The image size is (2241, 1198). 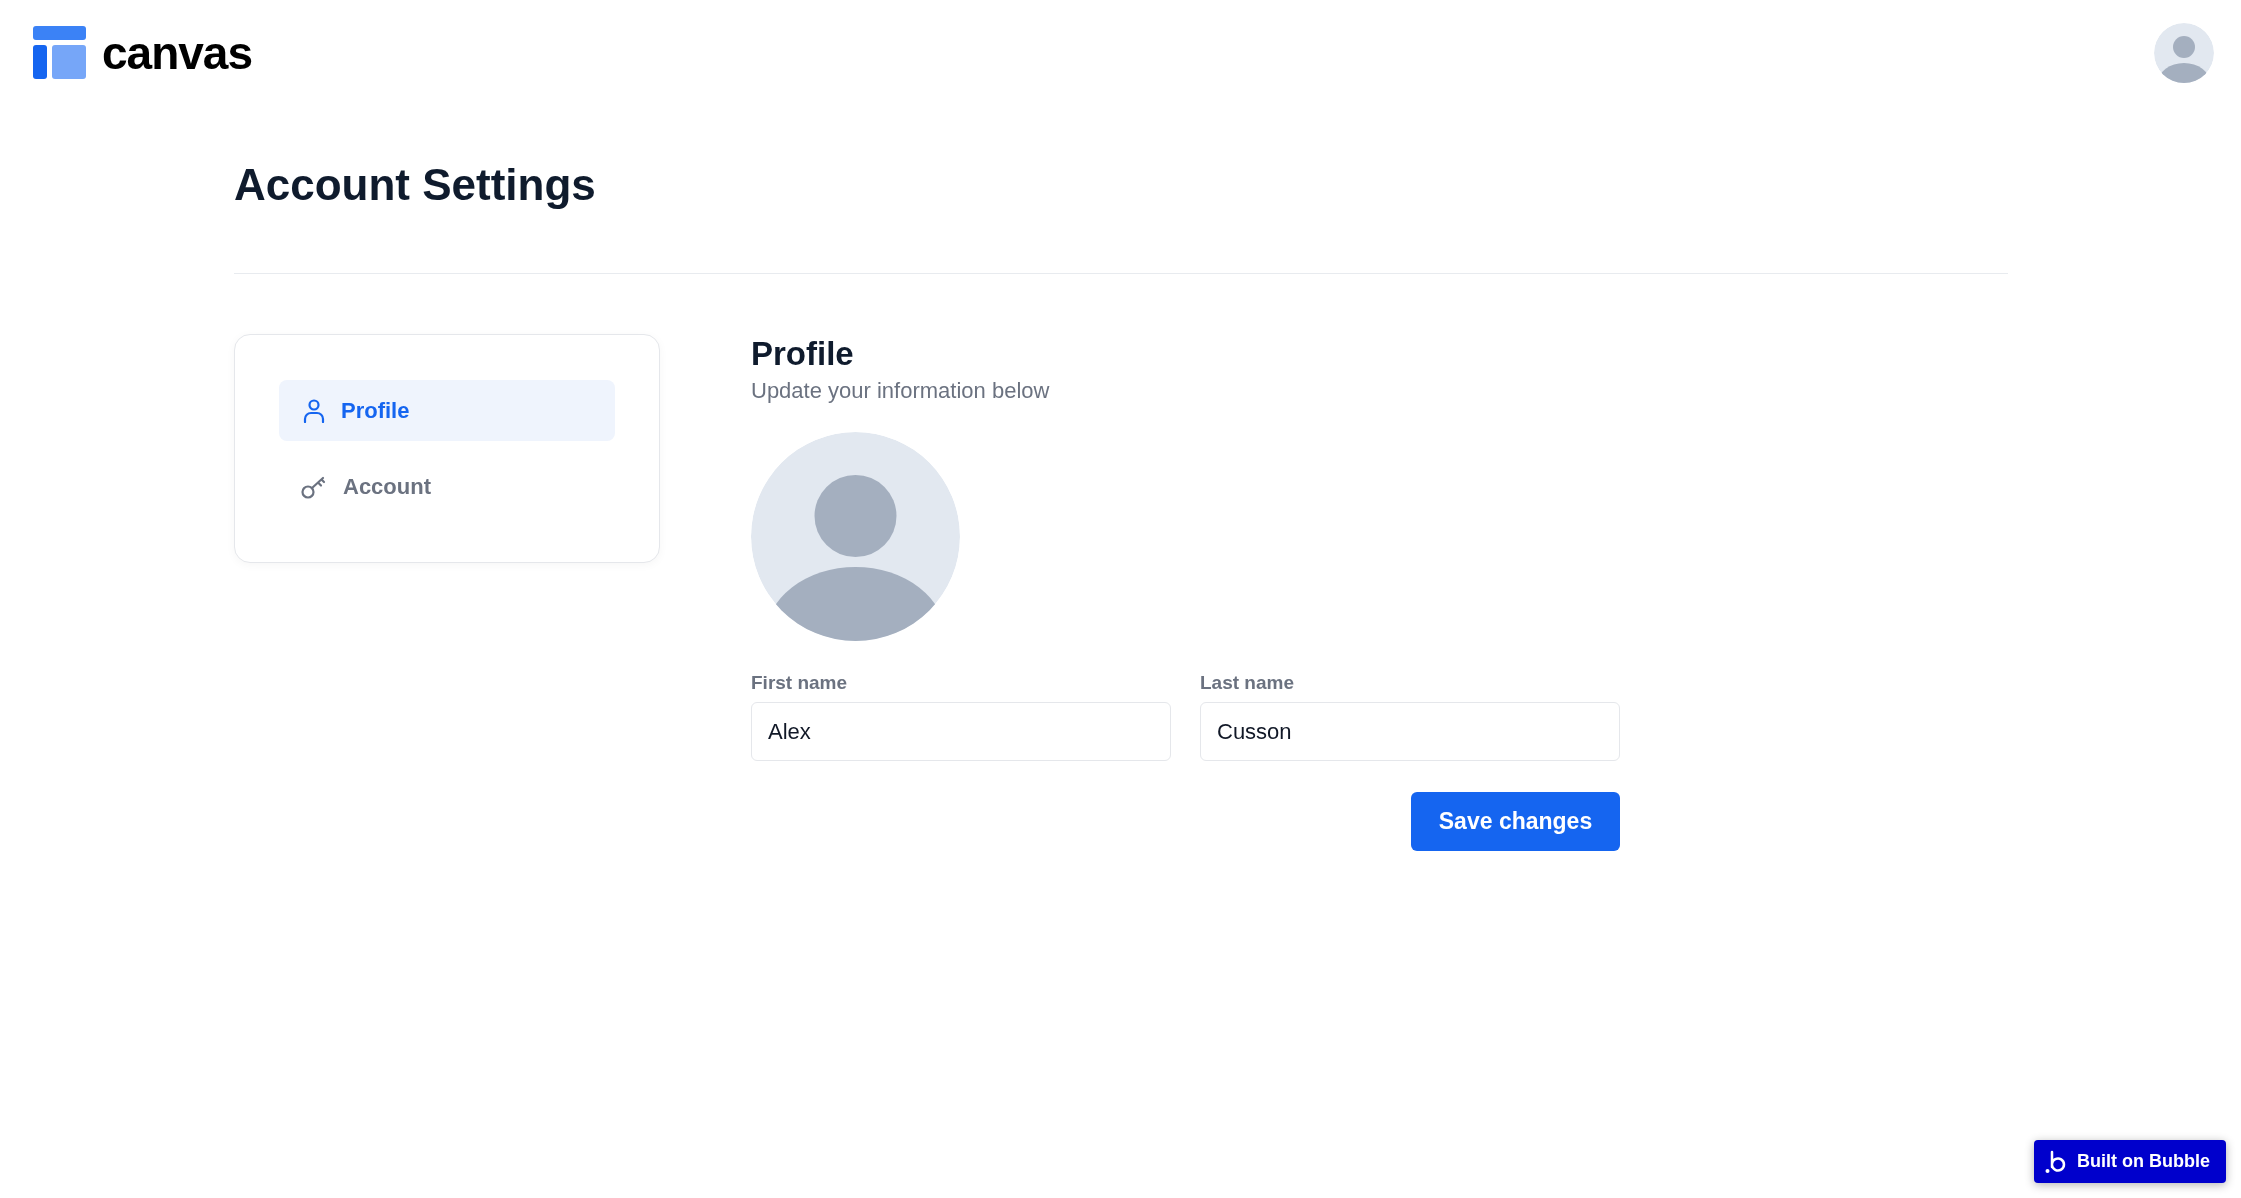 I want to click on person-icon, so click(x=314, y=410).